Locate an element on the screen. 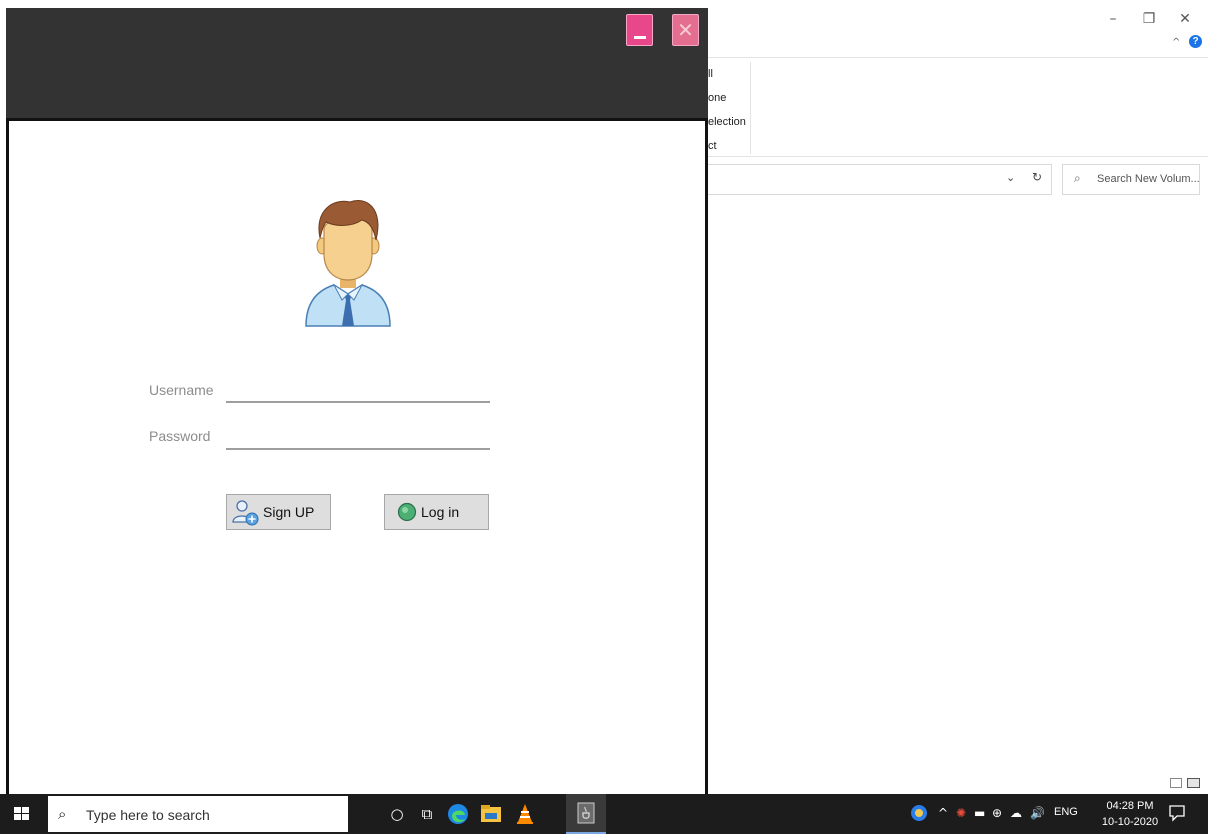  minimize-icon is located at coordinates (640, 37).